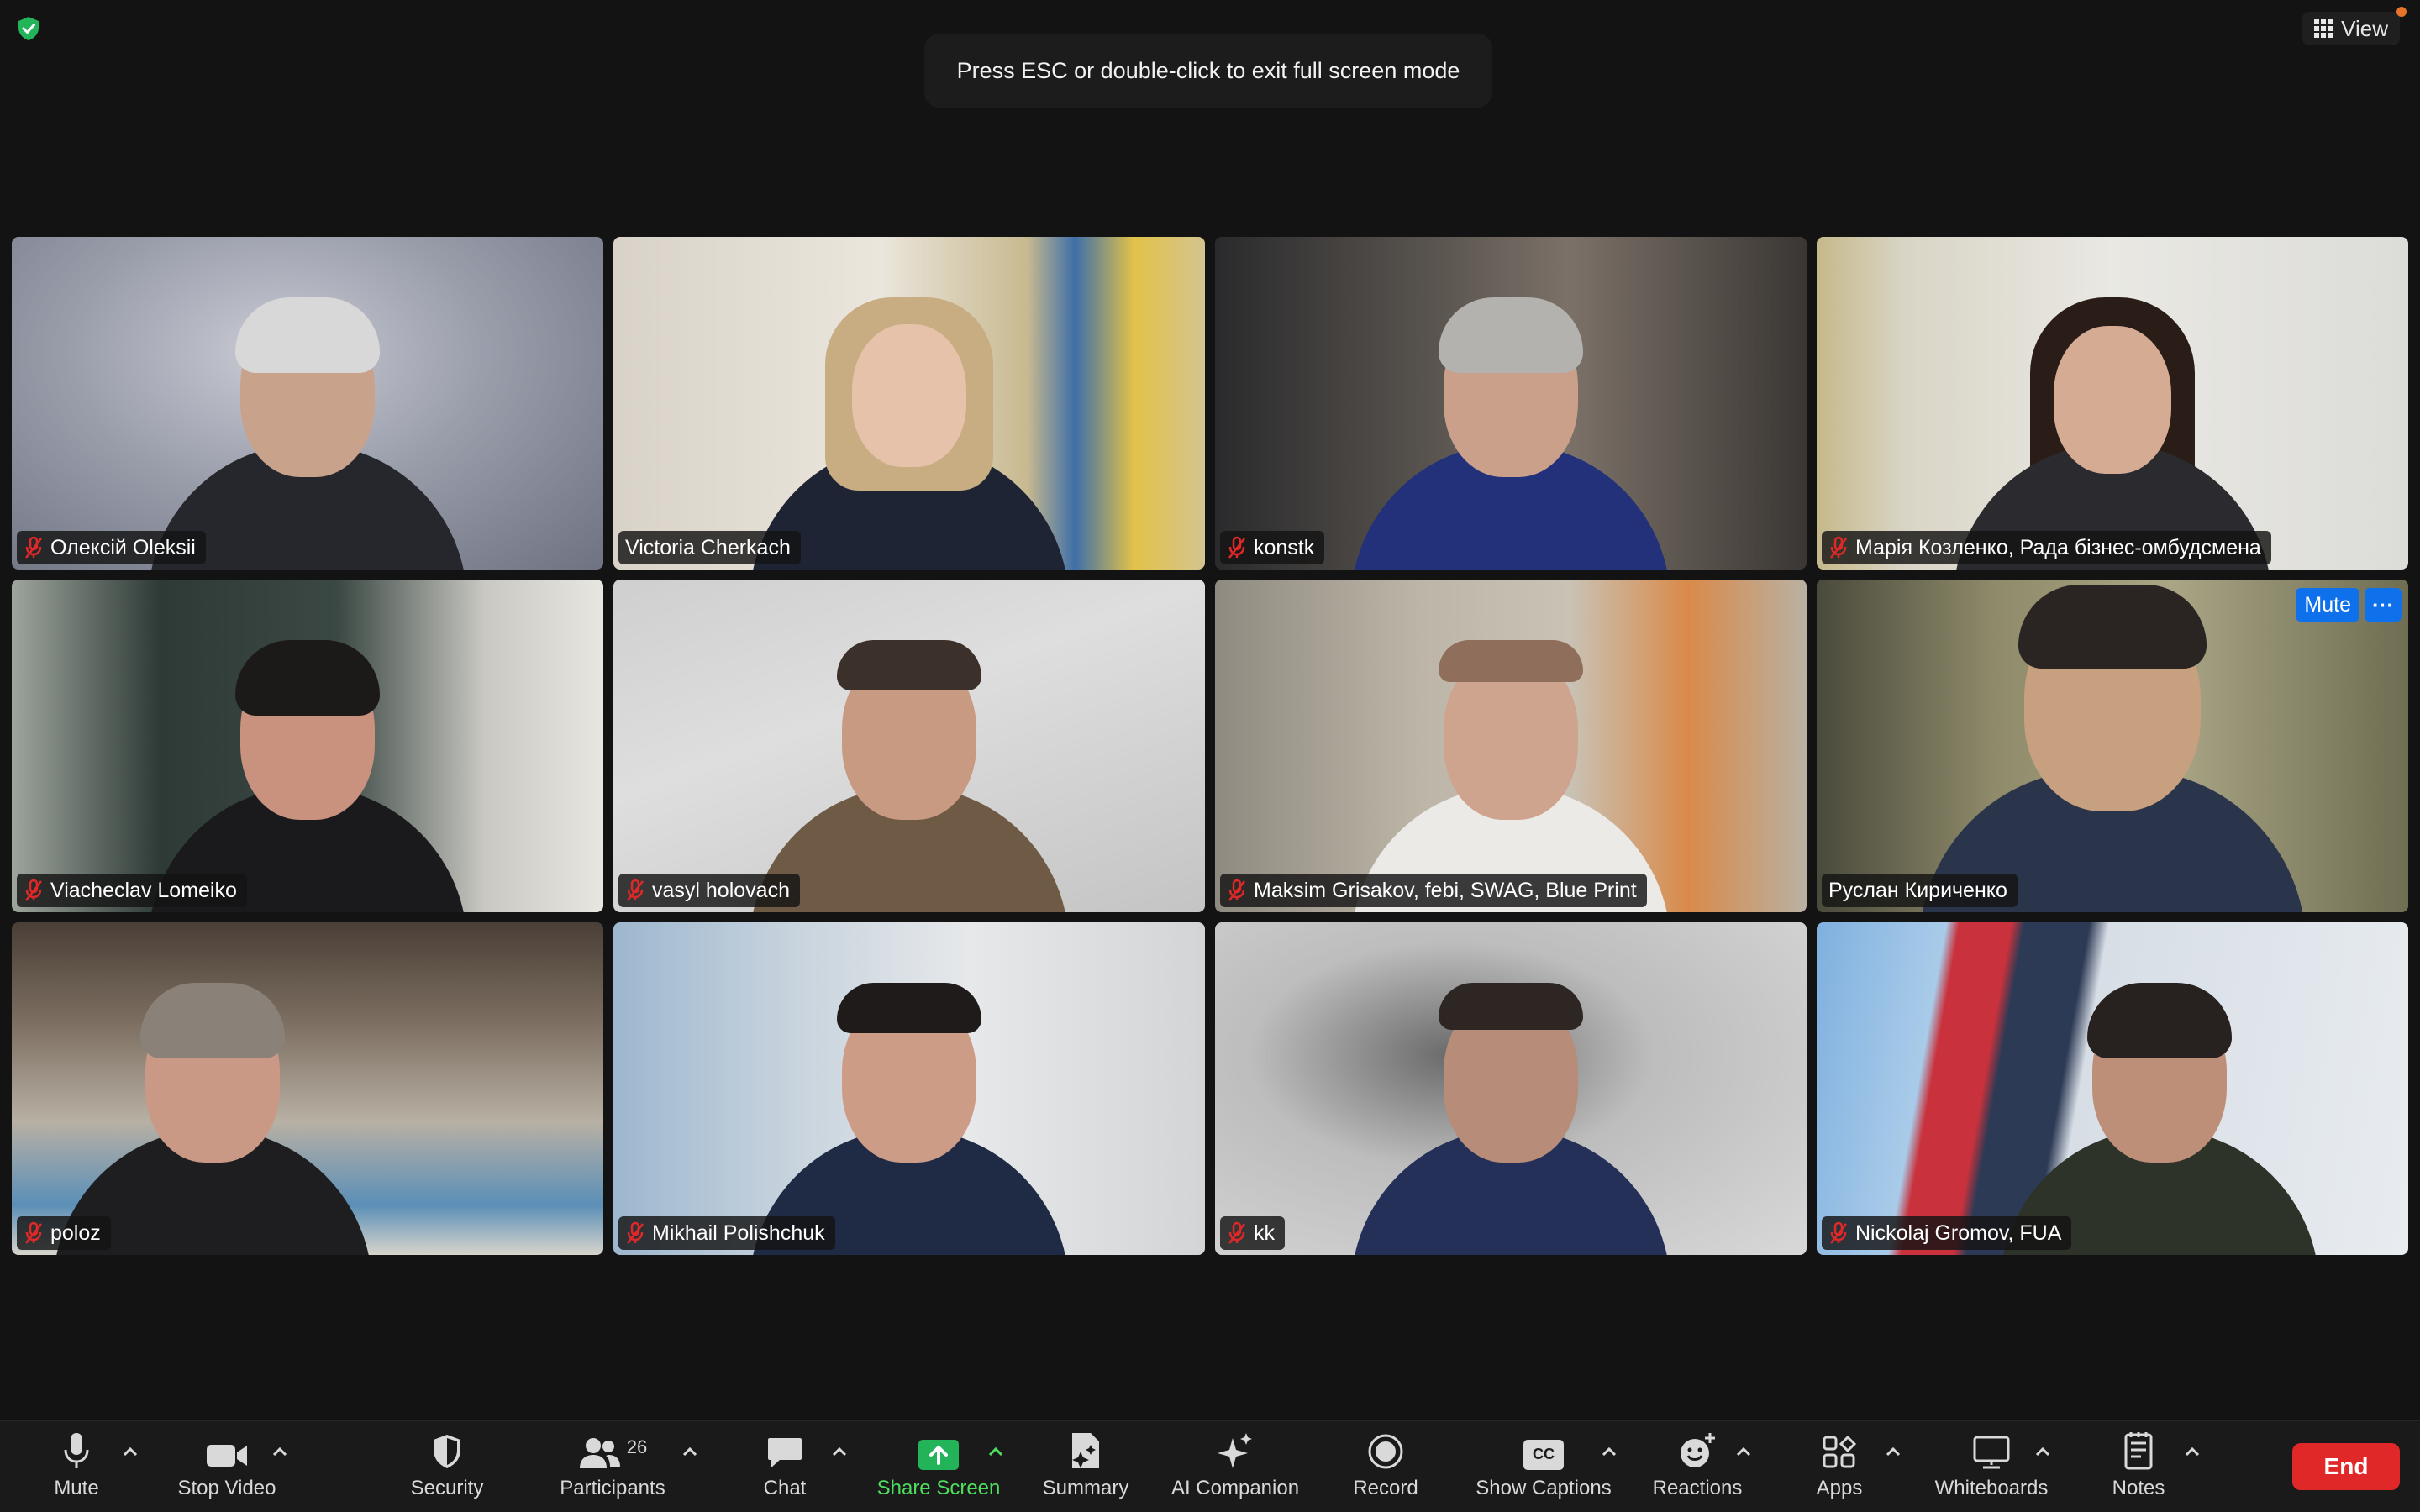 Image resolution: width=2420 pixels, height=1512 pixels. Describe the element at coordinates (226, 1488) in the screenshot. I see `stop-video-label: Stop Video` at that location.